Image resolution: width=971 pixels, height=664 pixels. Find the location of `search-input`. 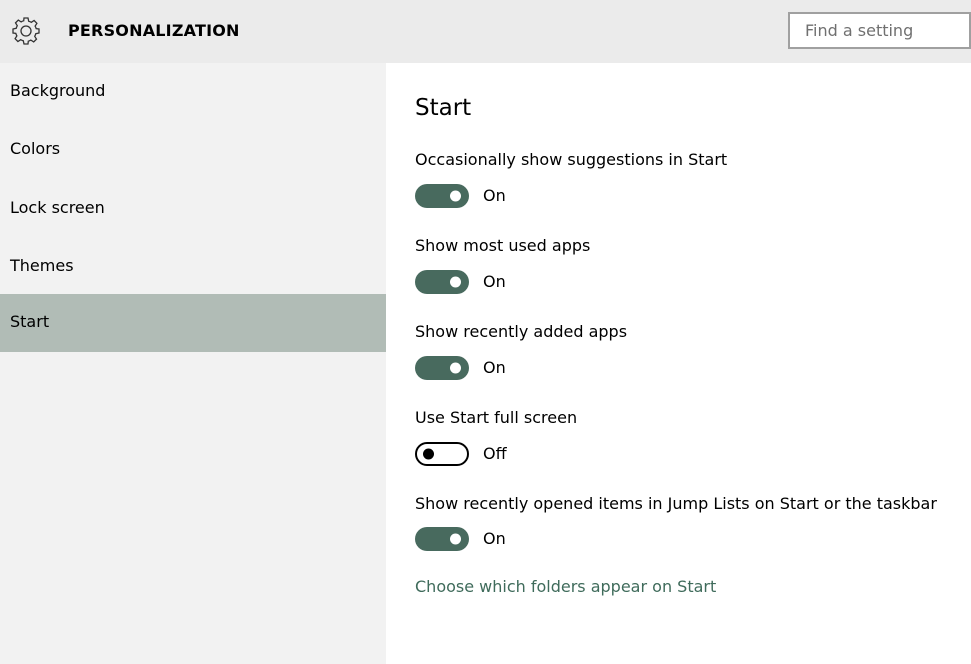

search-input is located at coordinates (879, 30).